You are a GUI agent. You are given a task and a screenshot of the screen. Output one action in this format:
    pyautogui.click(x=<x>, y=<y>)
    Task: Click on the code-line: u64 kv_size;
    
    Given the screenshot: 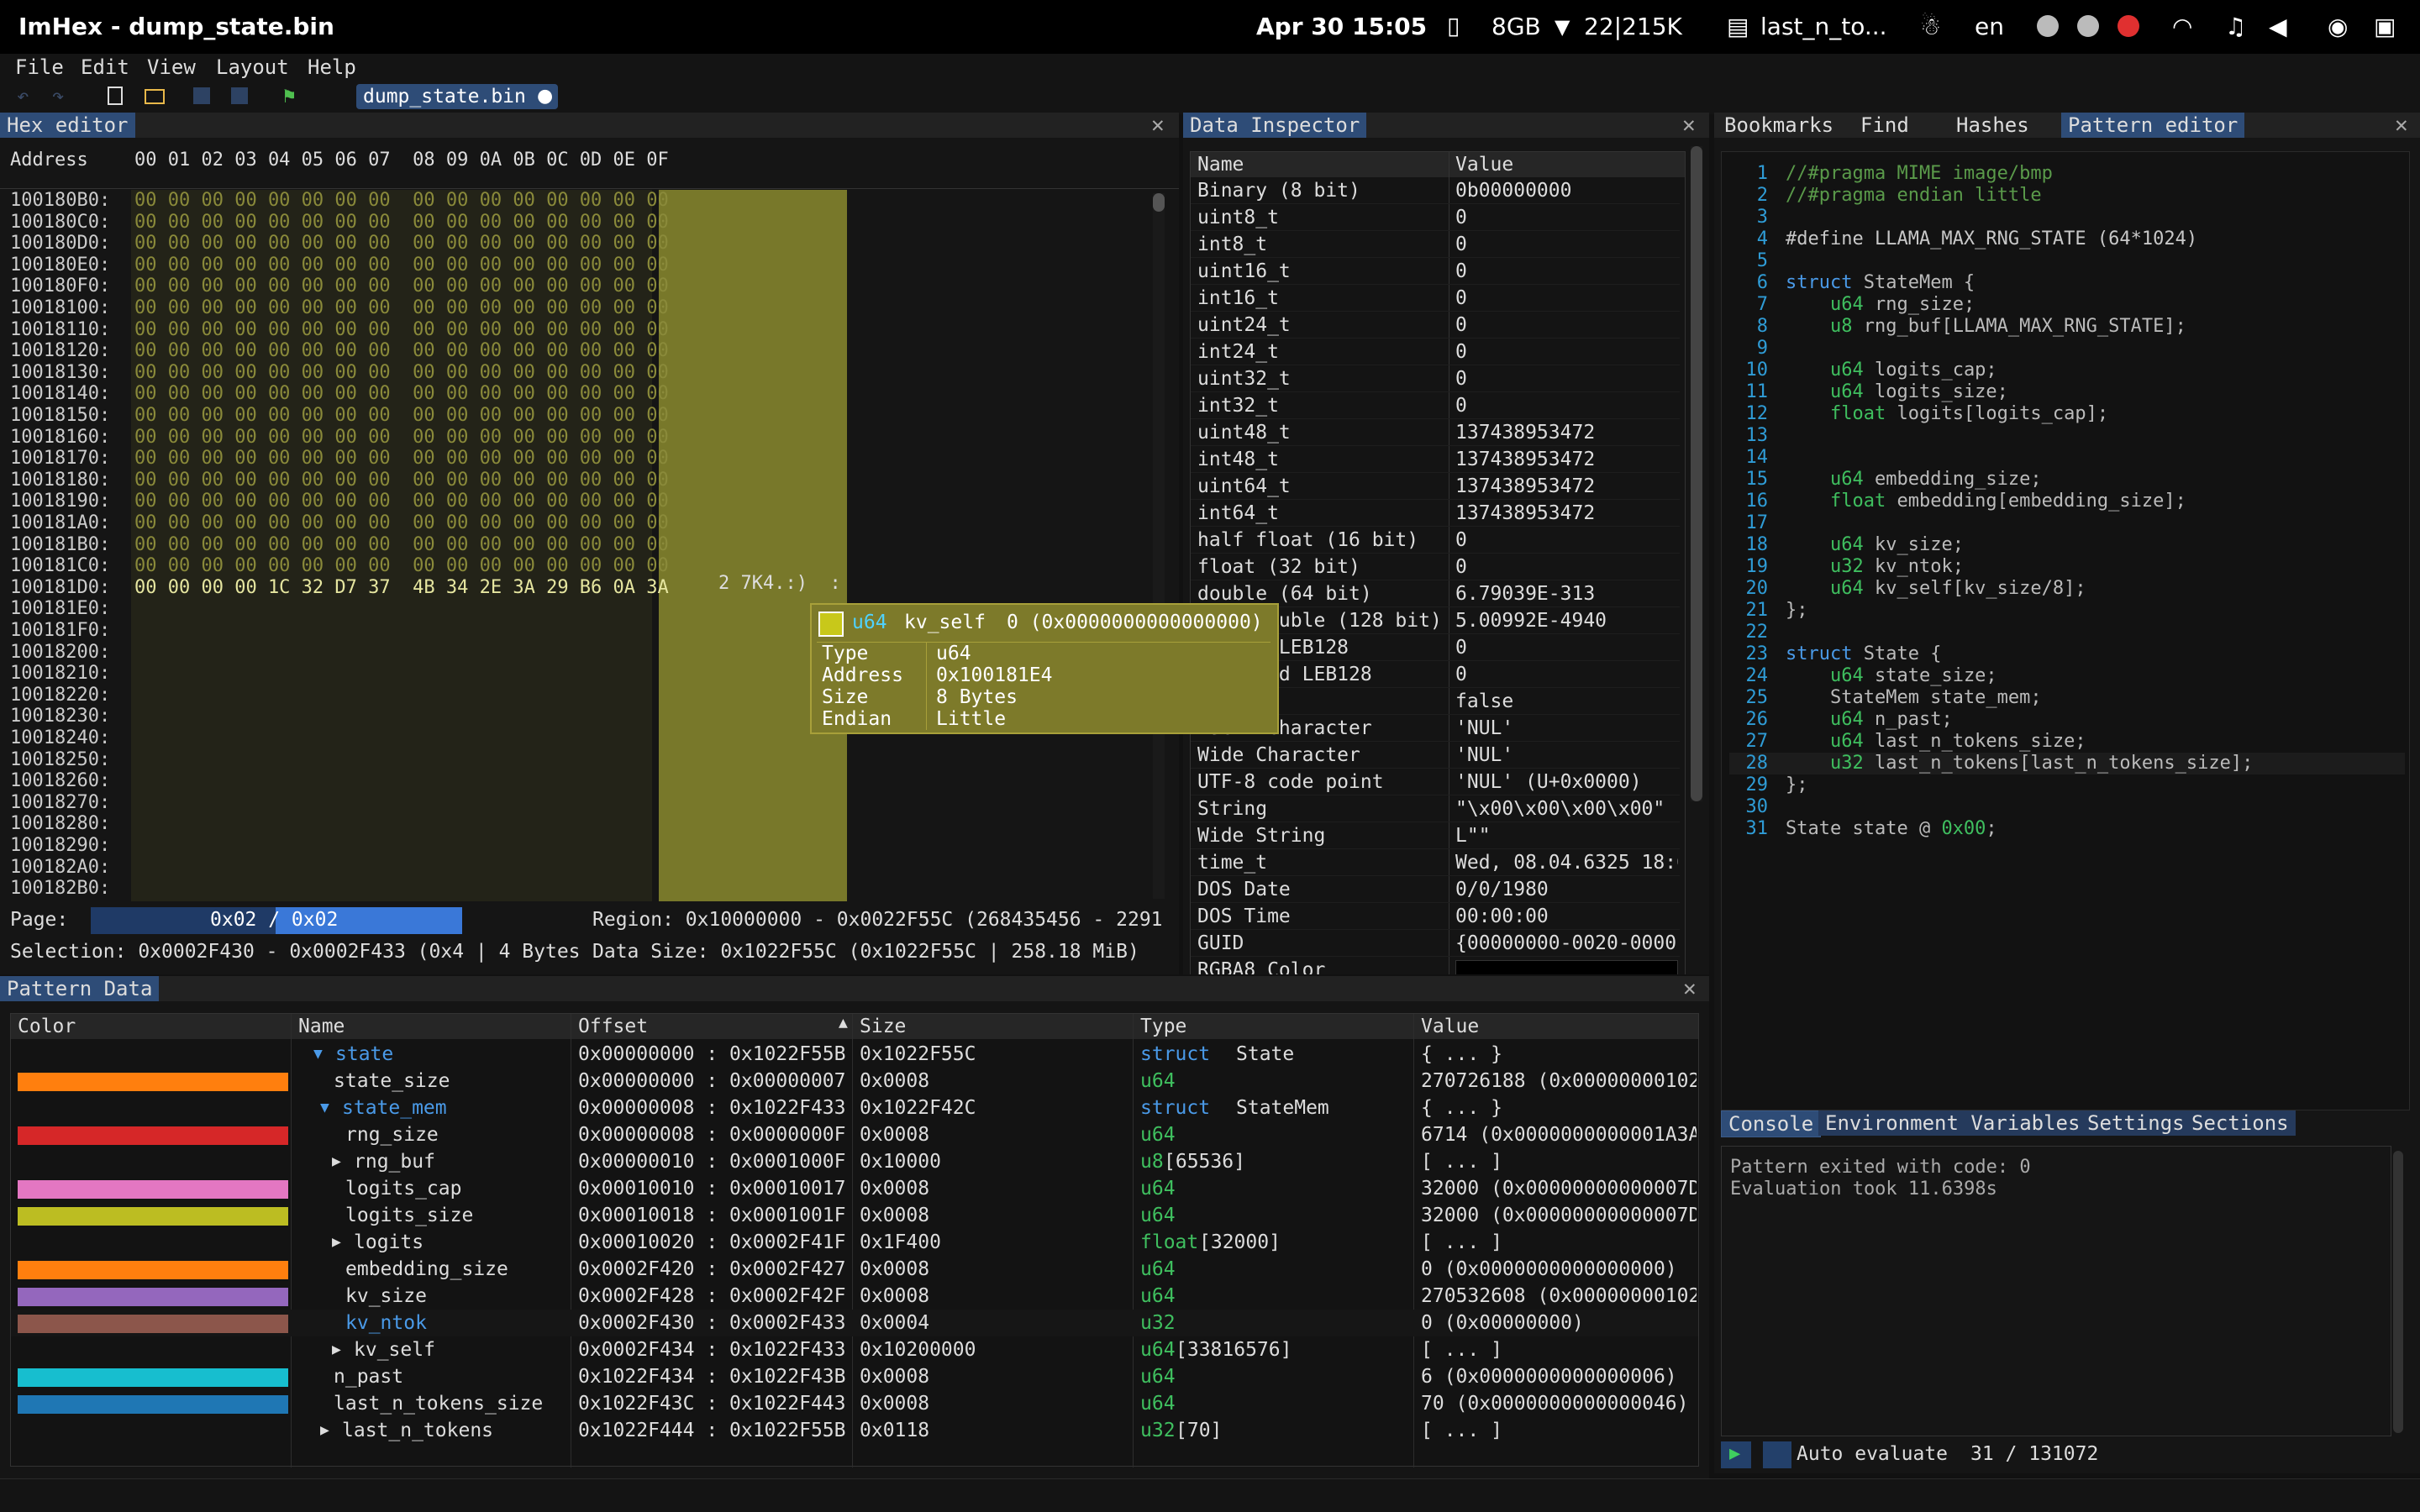 What is the action you would take?
    pyautogui.click(x=1875, y=544)
    